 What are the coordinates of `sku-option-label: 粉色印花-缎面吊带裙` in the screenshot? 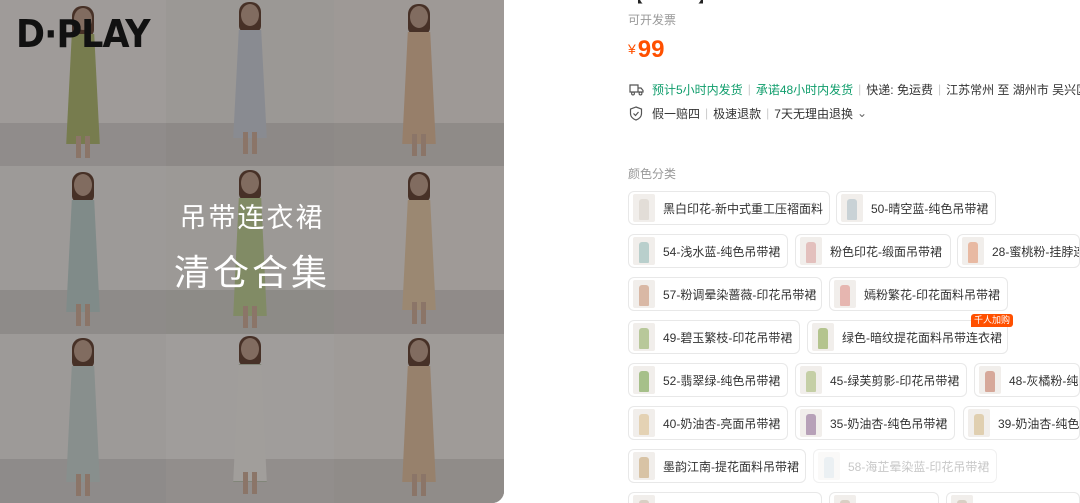 It's located at (886, 251).